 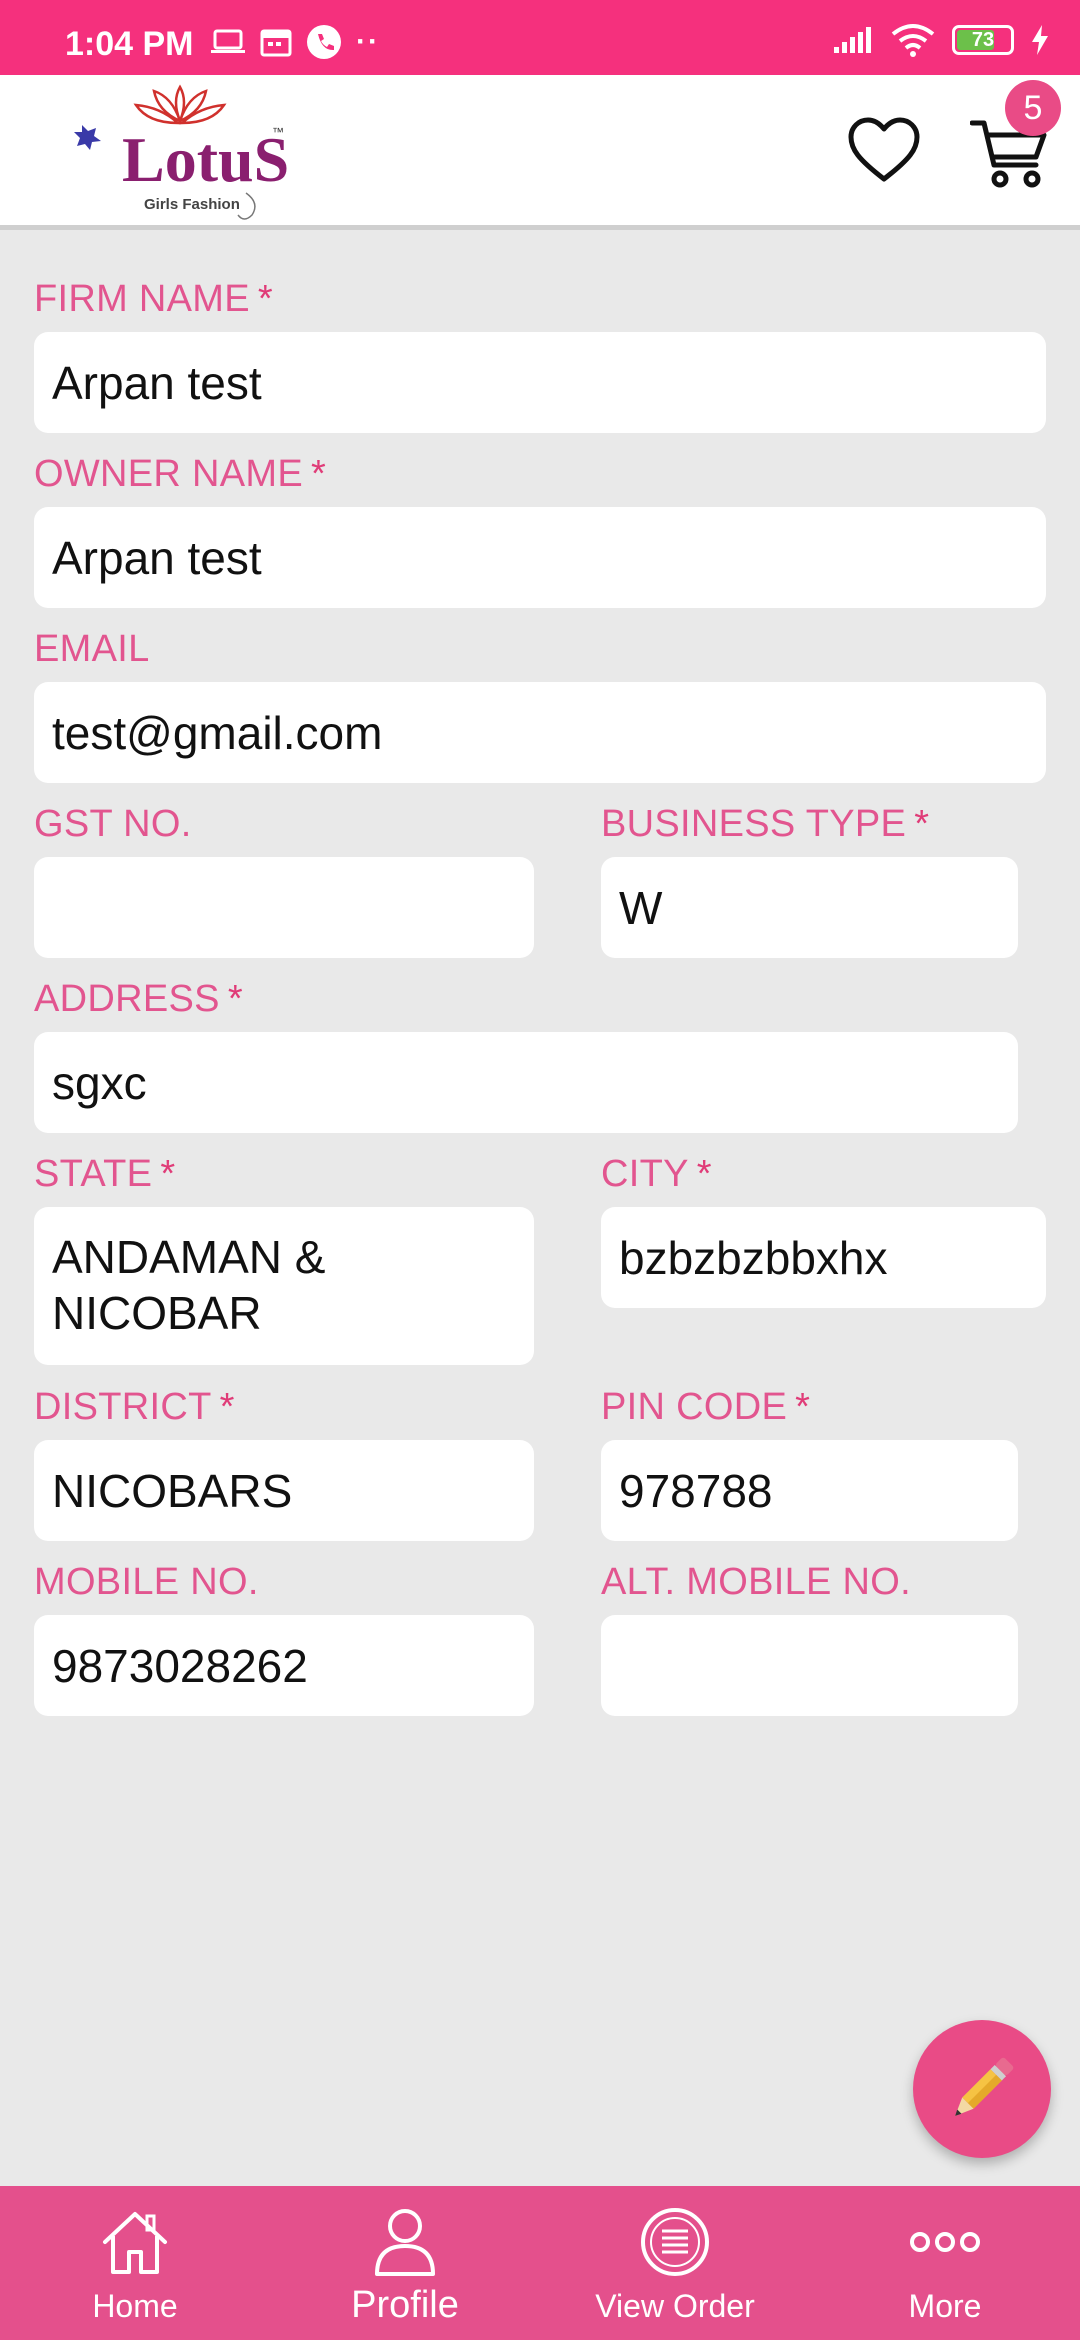 What do you see at coordinates (540, 382) in the screenshot?
I see `firm-name-field: Arpan test` at bounding box center [540, 382].